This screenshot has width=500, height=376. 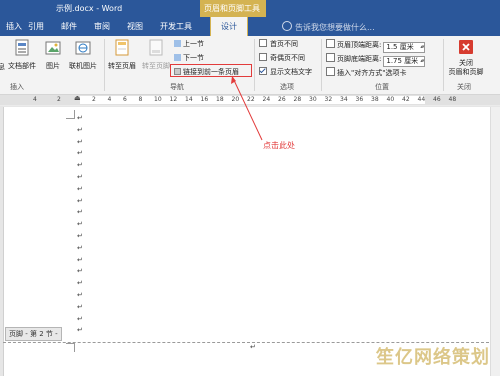 I want to click on footer-paragraph-mark: ↵, so click(x=253, y=347).